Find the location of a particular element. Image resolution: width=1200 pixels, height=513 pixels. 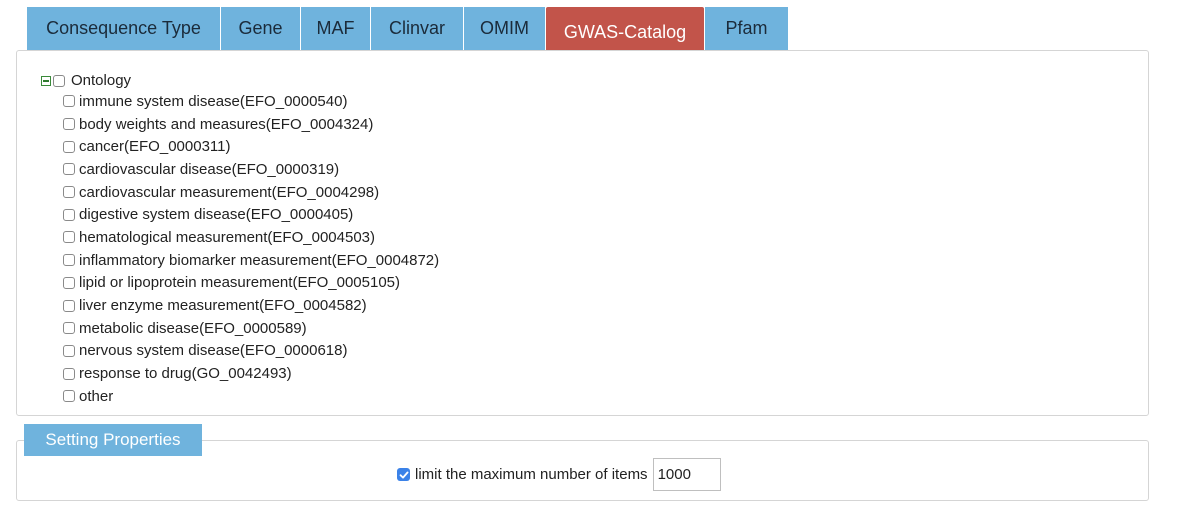

settings-legend: Setting Properties is located at coordinates (113, 440).